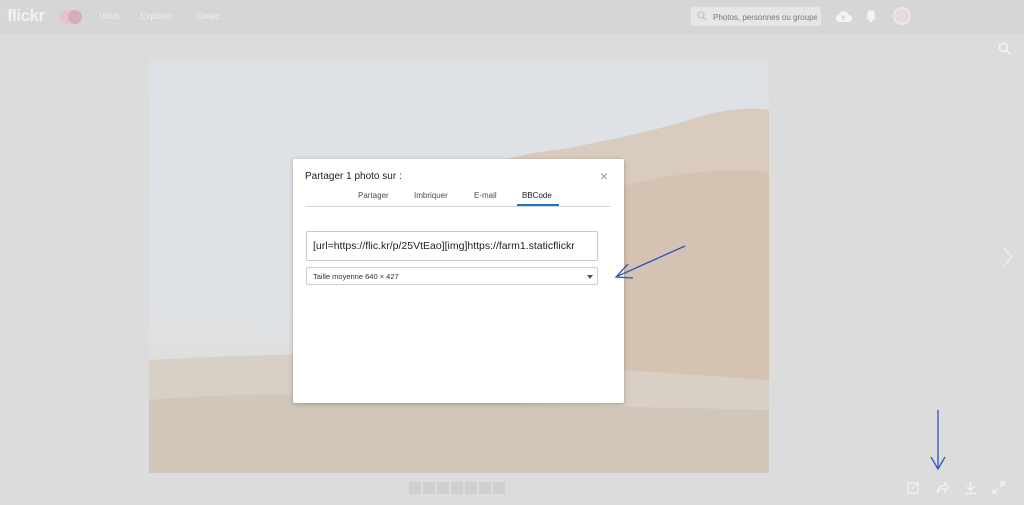 The height and width of the screenshot is (505, 1024). I want to click on flickr-logo: flickr, so click(26, 16).